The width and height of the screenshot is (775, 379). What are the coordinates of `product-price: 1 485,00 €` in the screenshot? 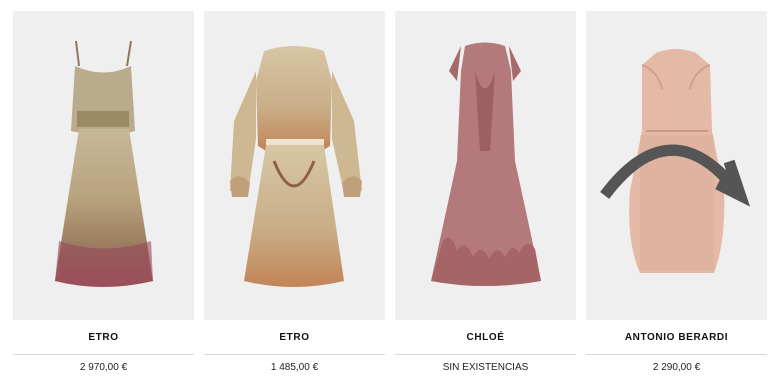 It's located at (294, 367).